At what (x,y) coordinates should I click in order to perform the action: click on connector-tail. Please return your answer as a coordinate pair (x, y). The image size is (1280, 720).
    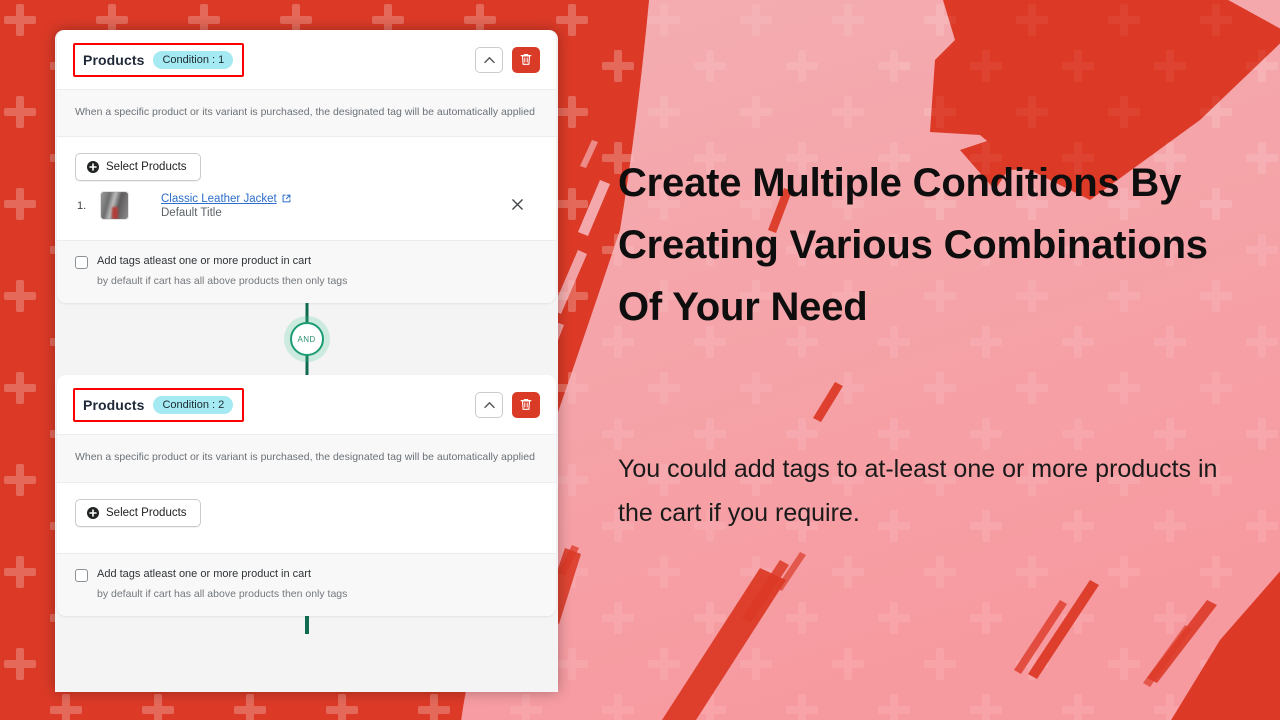
    Looking at the image, I should click on (306, 624).